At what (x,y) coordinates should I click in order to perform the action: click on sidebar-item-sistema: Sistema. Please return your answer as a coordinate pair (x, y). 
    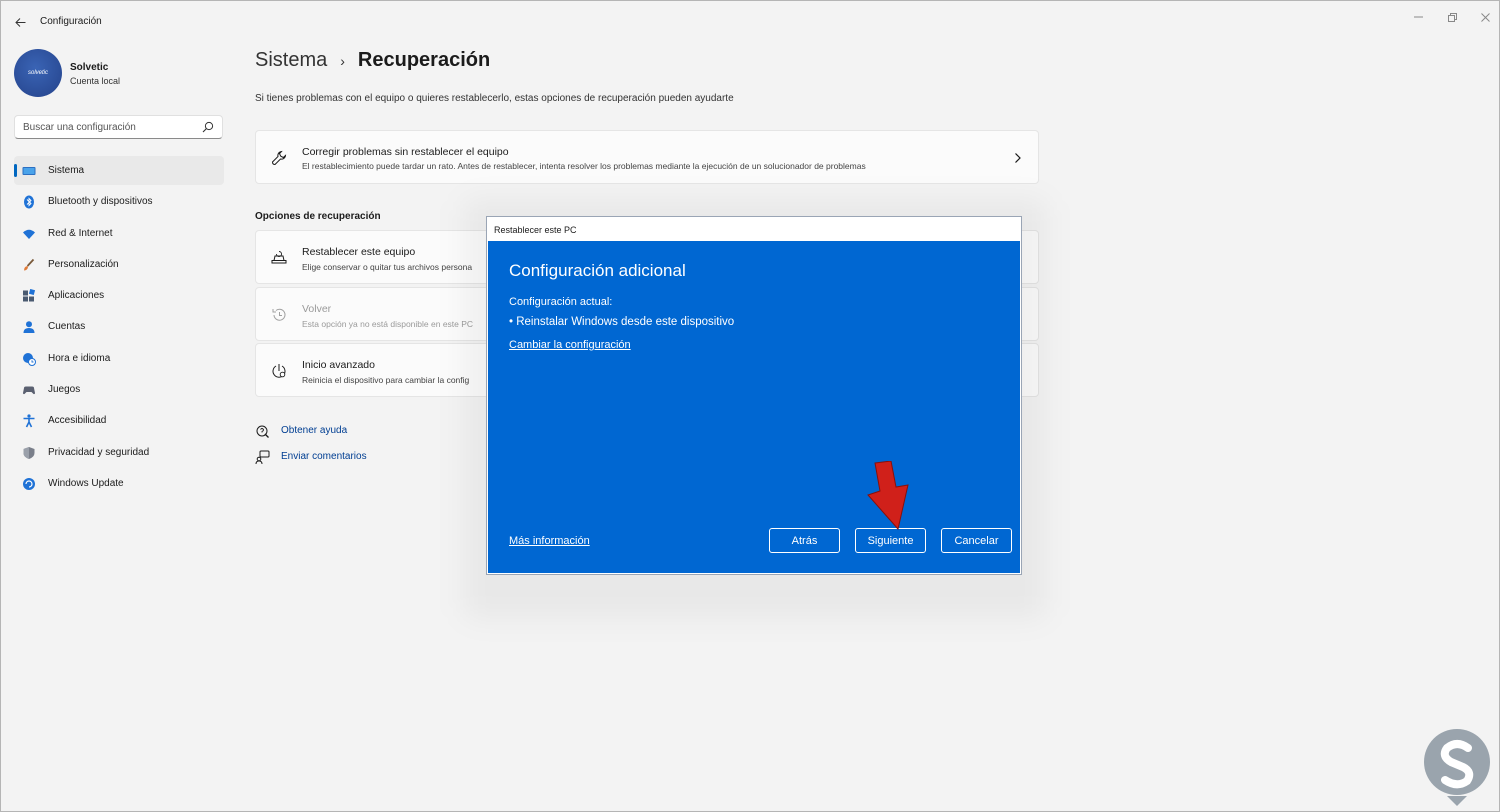
    Looking at the image, I should click on (119, 170).